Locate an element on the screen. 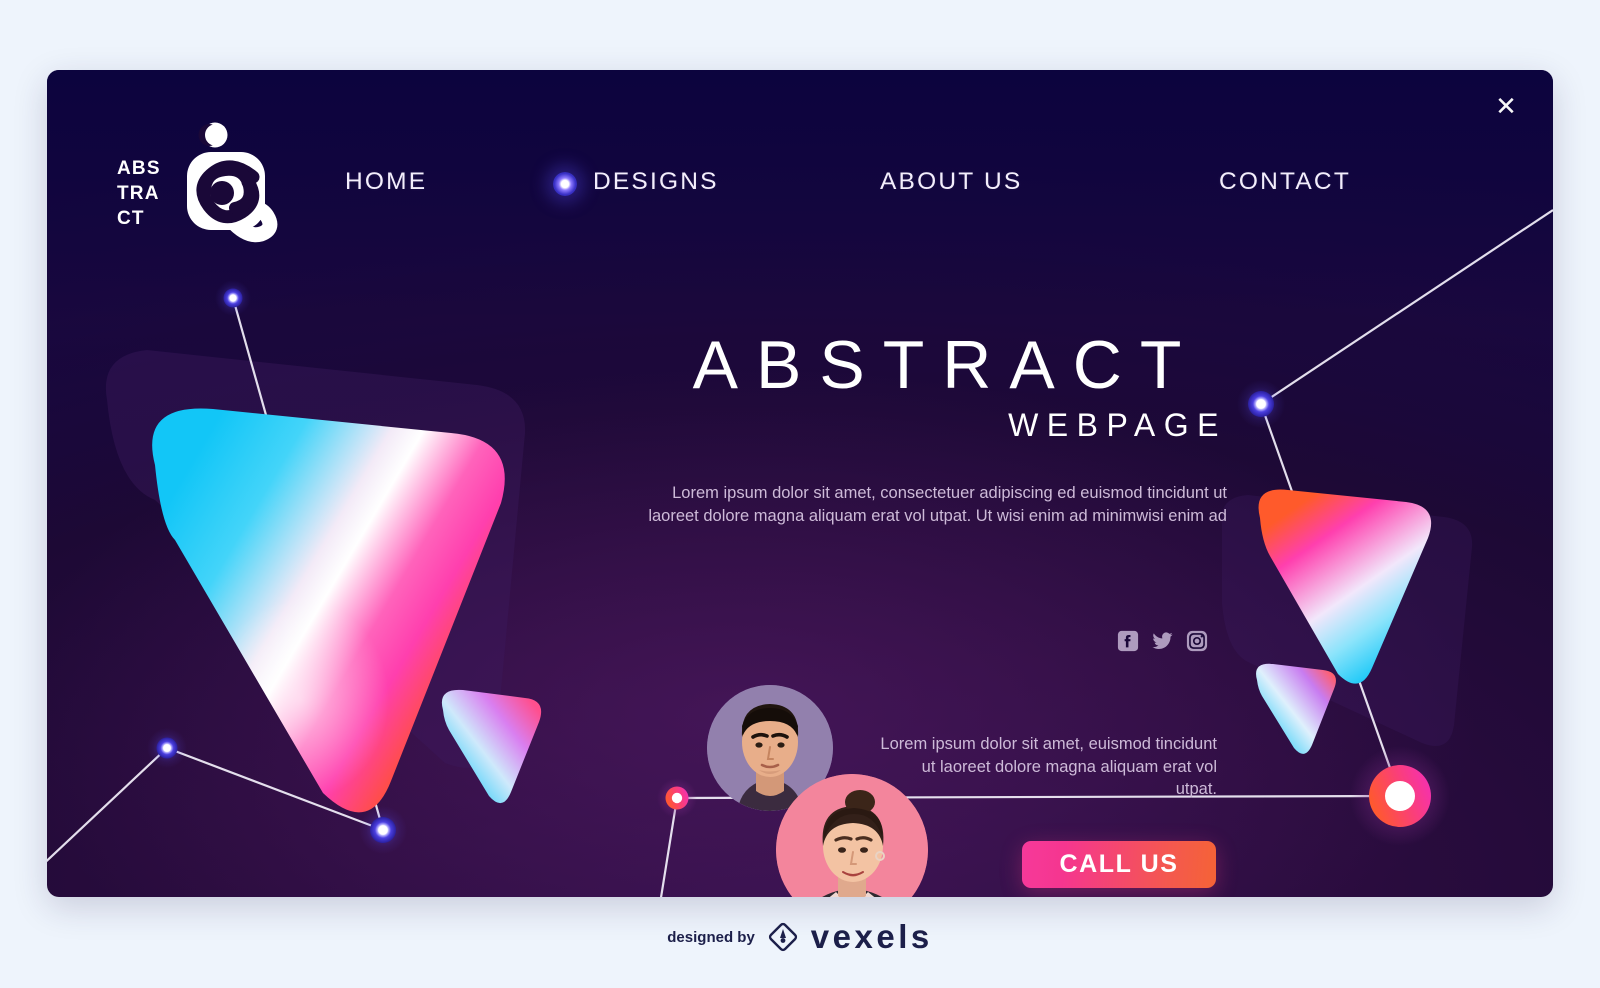 The image size is (1600, 988). node-pink-small is located at coordinates (677, 798).